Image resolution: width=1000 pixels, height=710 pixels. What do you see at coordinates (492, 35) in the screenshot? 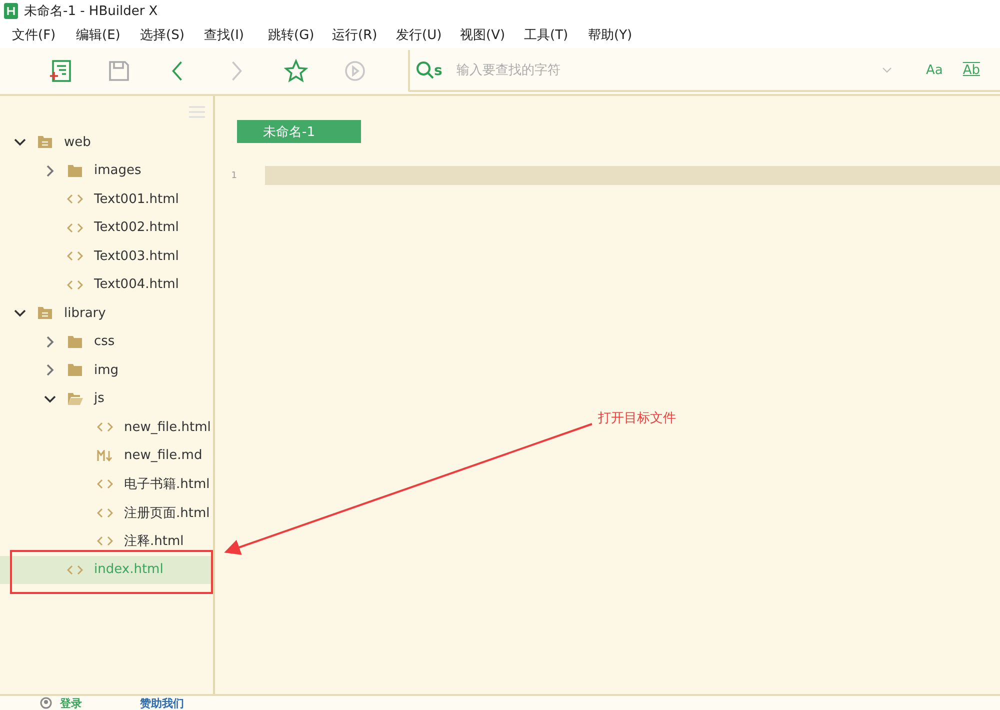
I see `menu-item: 视图(V)` at bounding box center [492, 35].